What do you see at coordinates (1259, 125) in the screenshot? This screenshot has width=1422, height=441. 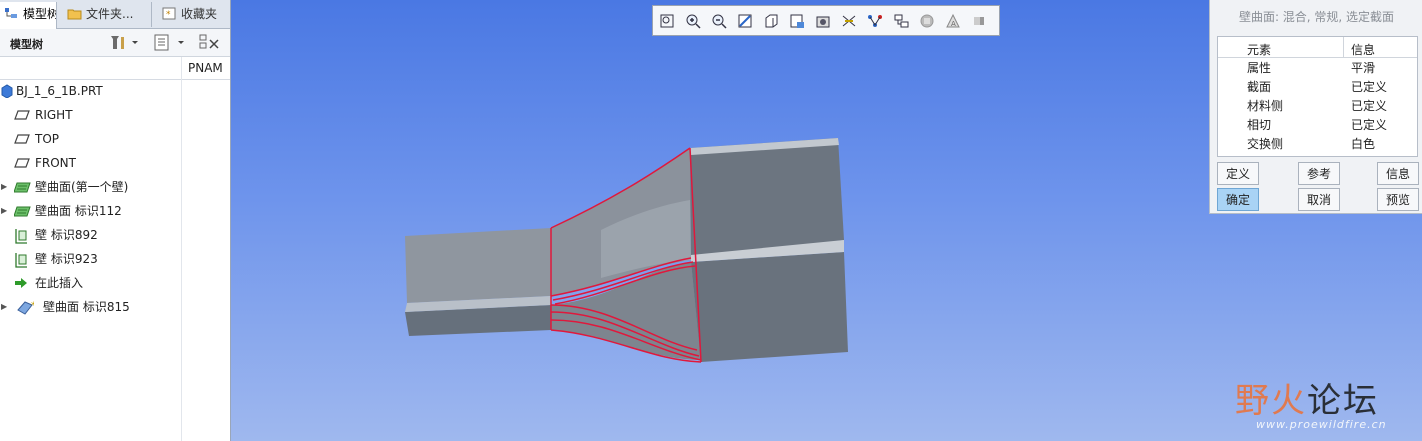 I see `element-cell: 相切` at bounding box center [1259, 125].